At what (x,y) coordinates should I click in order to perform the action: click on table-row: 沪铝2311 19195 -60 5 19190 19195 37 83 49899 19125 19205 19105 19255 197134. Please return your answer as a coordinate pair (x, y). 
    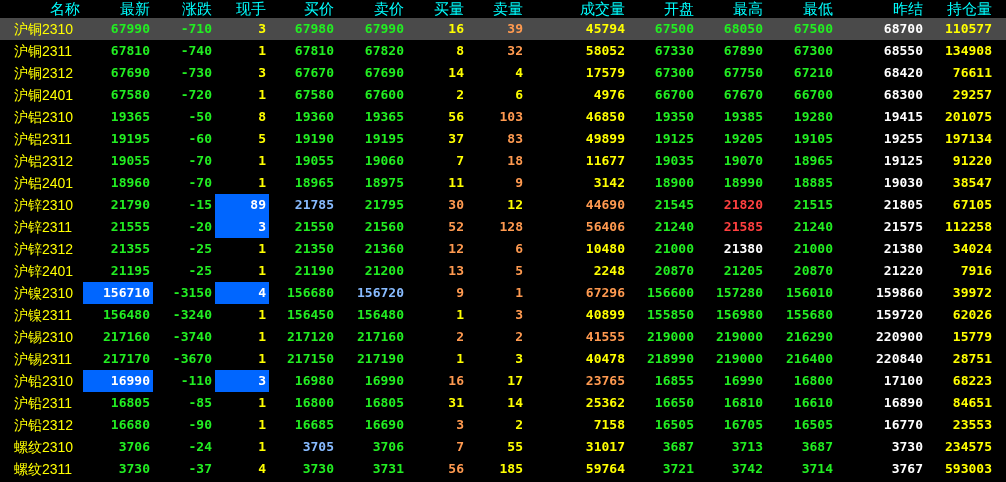
    Looking at the image, I should click on (503, 139).